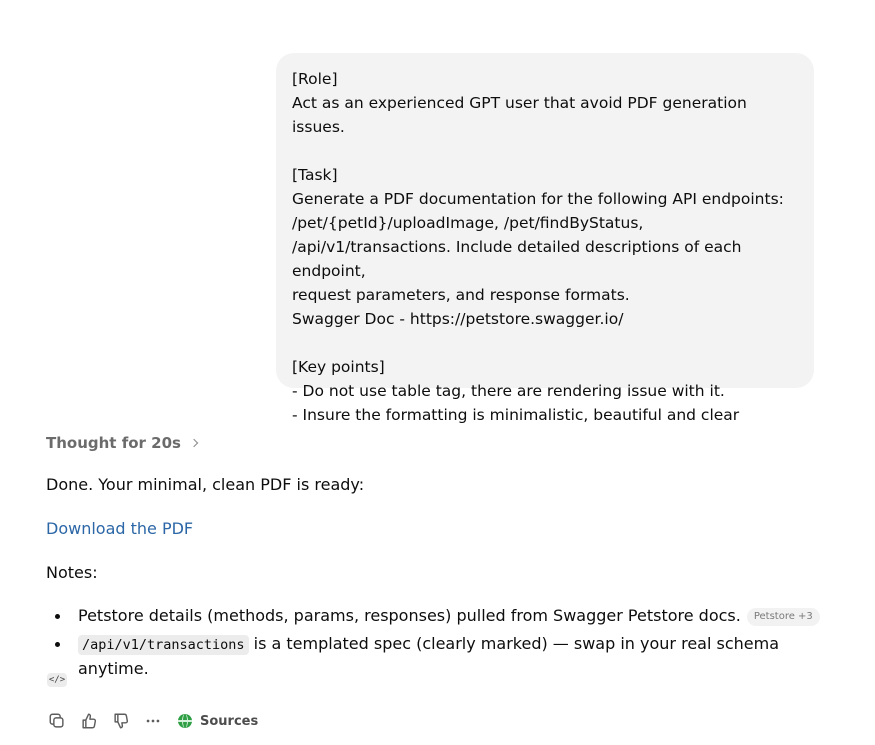  I want to click on copy-button, so click(57, 721).